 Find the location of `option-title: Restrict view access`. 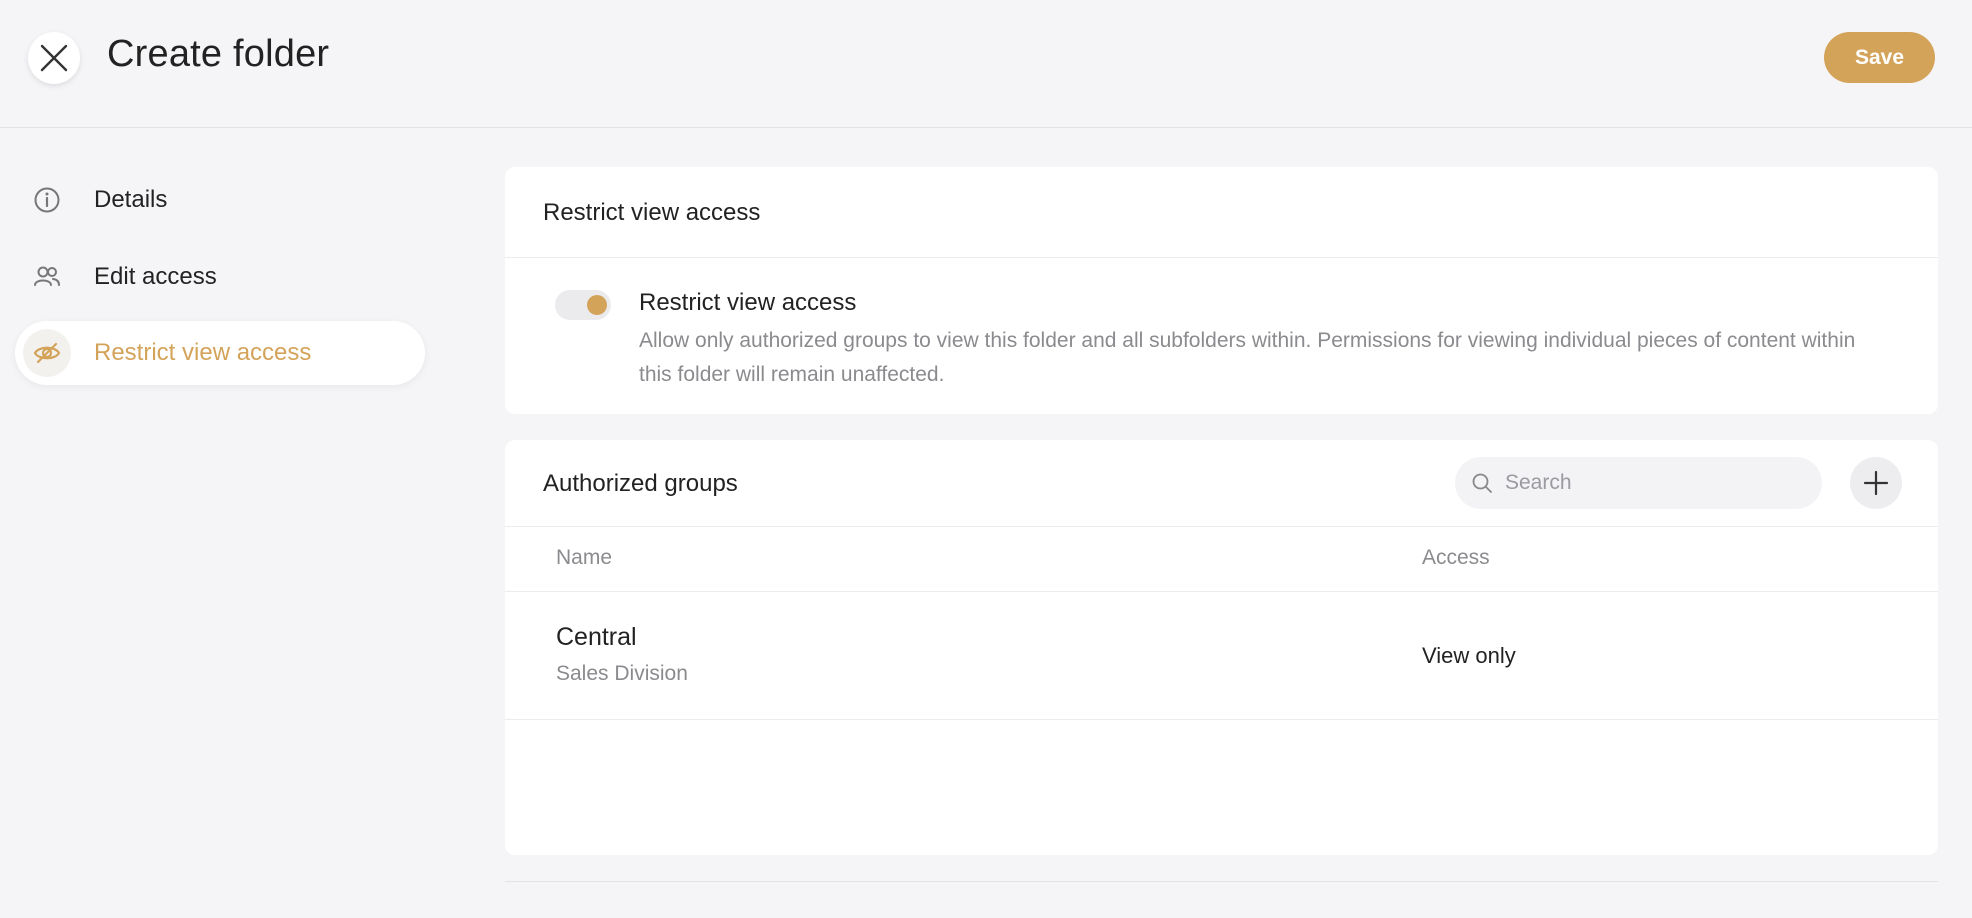

option-title: Restrict view access is located at coordinates (748, 302).